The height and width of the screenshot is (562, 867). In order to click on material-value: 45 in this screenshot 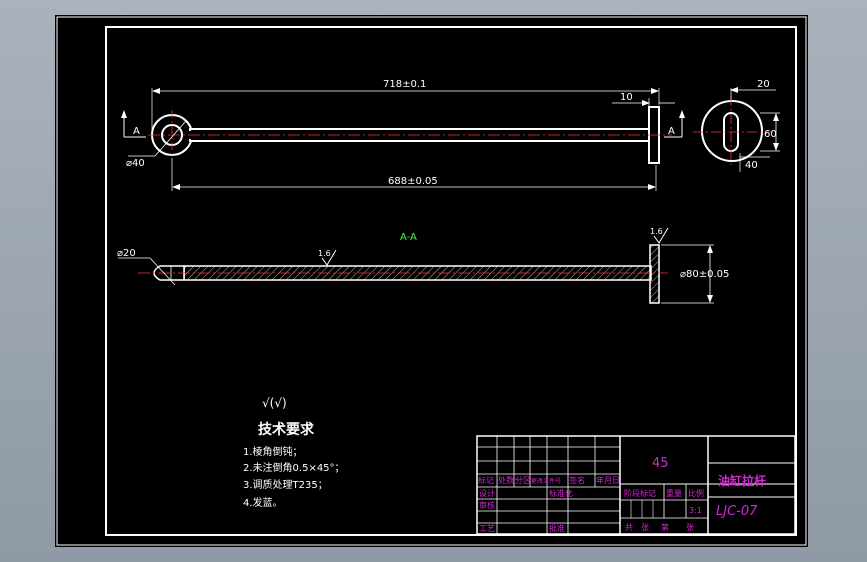, I will do `click(660, 463)`.